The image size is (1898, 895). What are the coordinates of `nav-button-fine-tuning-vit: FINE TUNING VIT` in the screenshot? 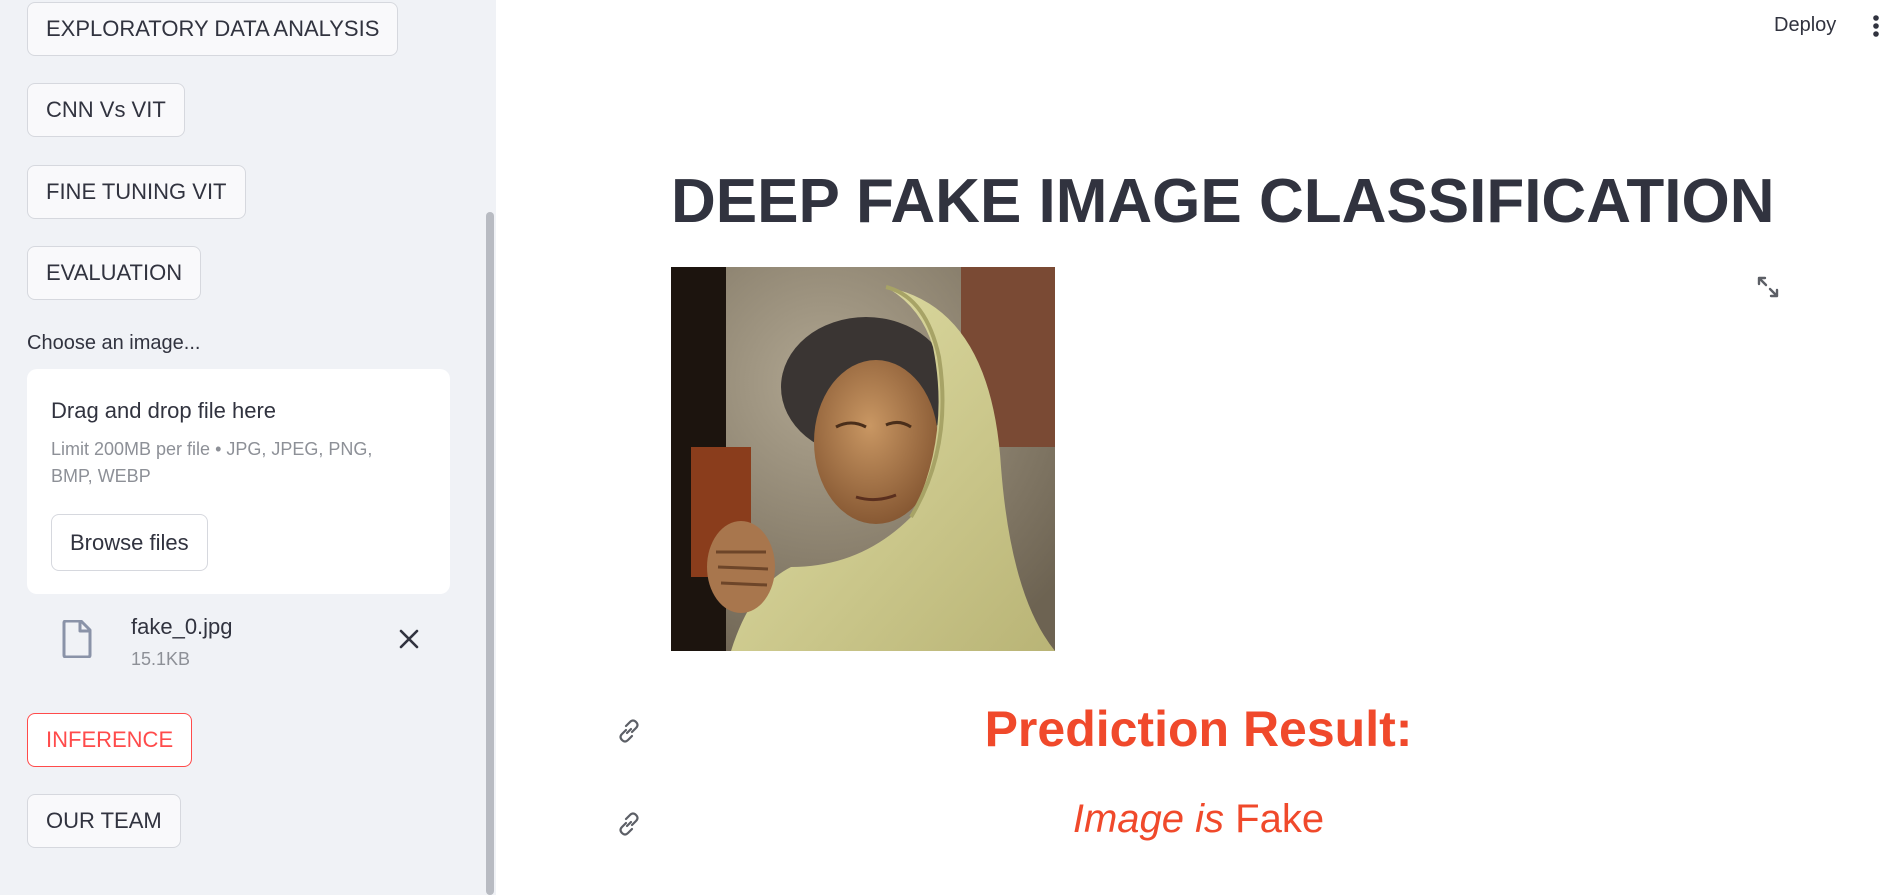 It's located at (136, 192).